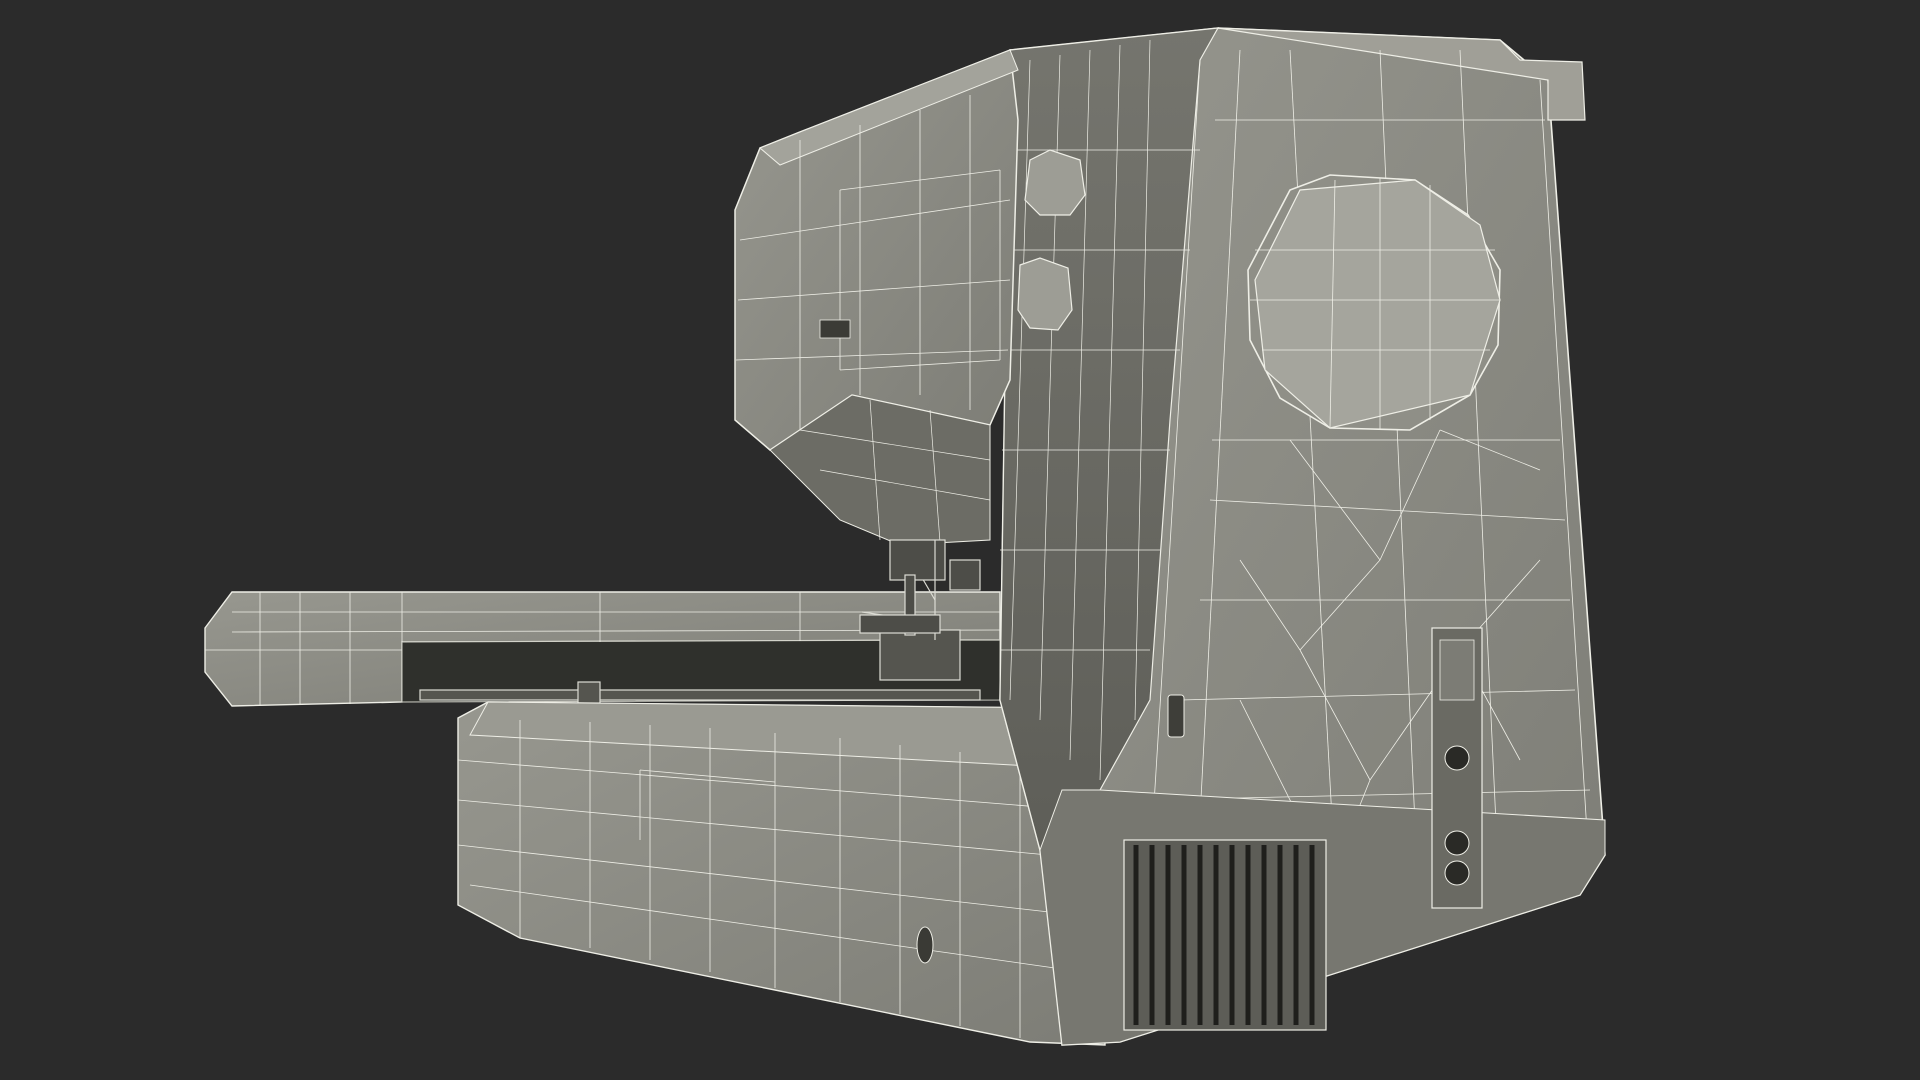 The height and width of the screenshot is (1080, 1920). What do you see at coordinates (1374, 302) in the screenshot?
I see `handwheel-icon` at bounding box center [1374, 302].